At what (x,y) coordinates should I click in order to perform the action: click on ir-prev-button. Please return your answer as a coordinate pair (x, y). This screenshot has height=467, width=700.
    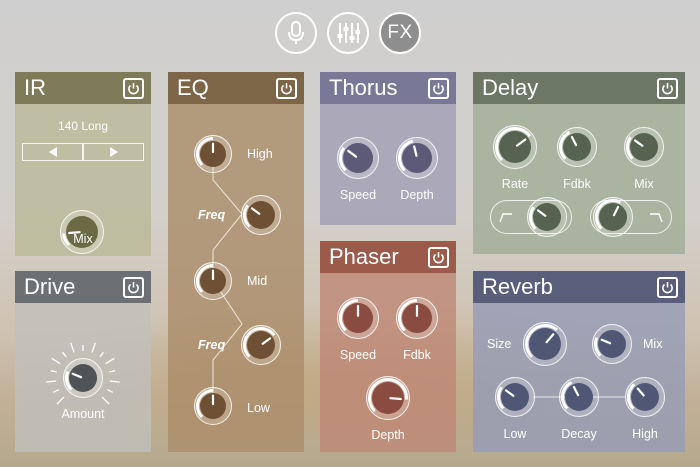
    Looking at the image, I should click on (52, 152).